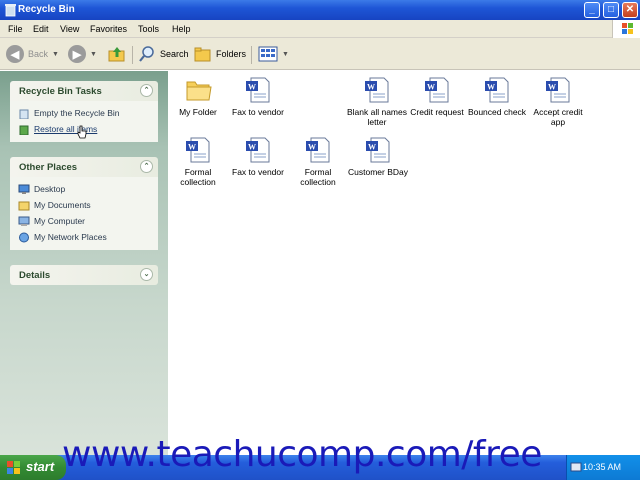 This screenshot has height=480, width=640. I want to click on my-computer-icon, so click(24, 221).